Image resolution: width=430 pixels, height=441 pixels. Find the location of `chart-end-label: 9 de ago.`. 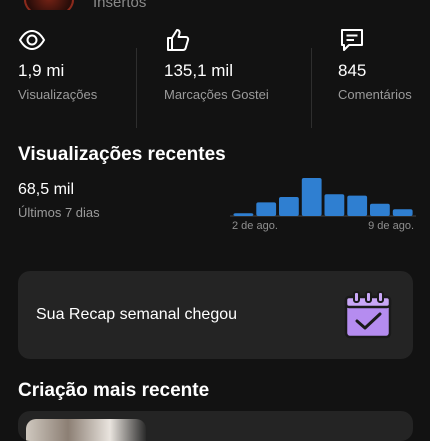

chart-end-label: 9 de ago. is located at coordinates (391, 226).